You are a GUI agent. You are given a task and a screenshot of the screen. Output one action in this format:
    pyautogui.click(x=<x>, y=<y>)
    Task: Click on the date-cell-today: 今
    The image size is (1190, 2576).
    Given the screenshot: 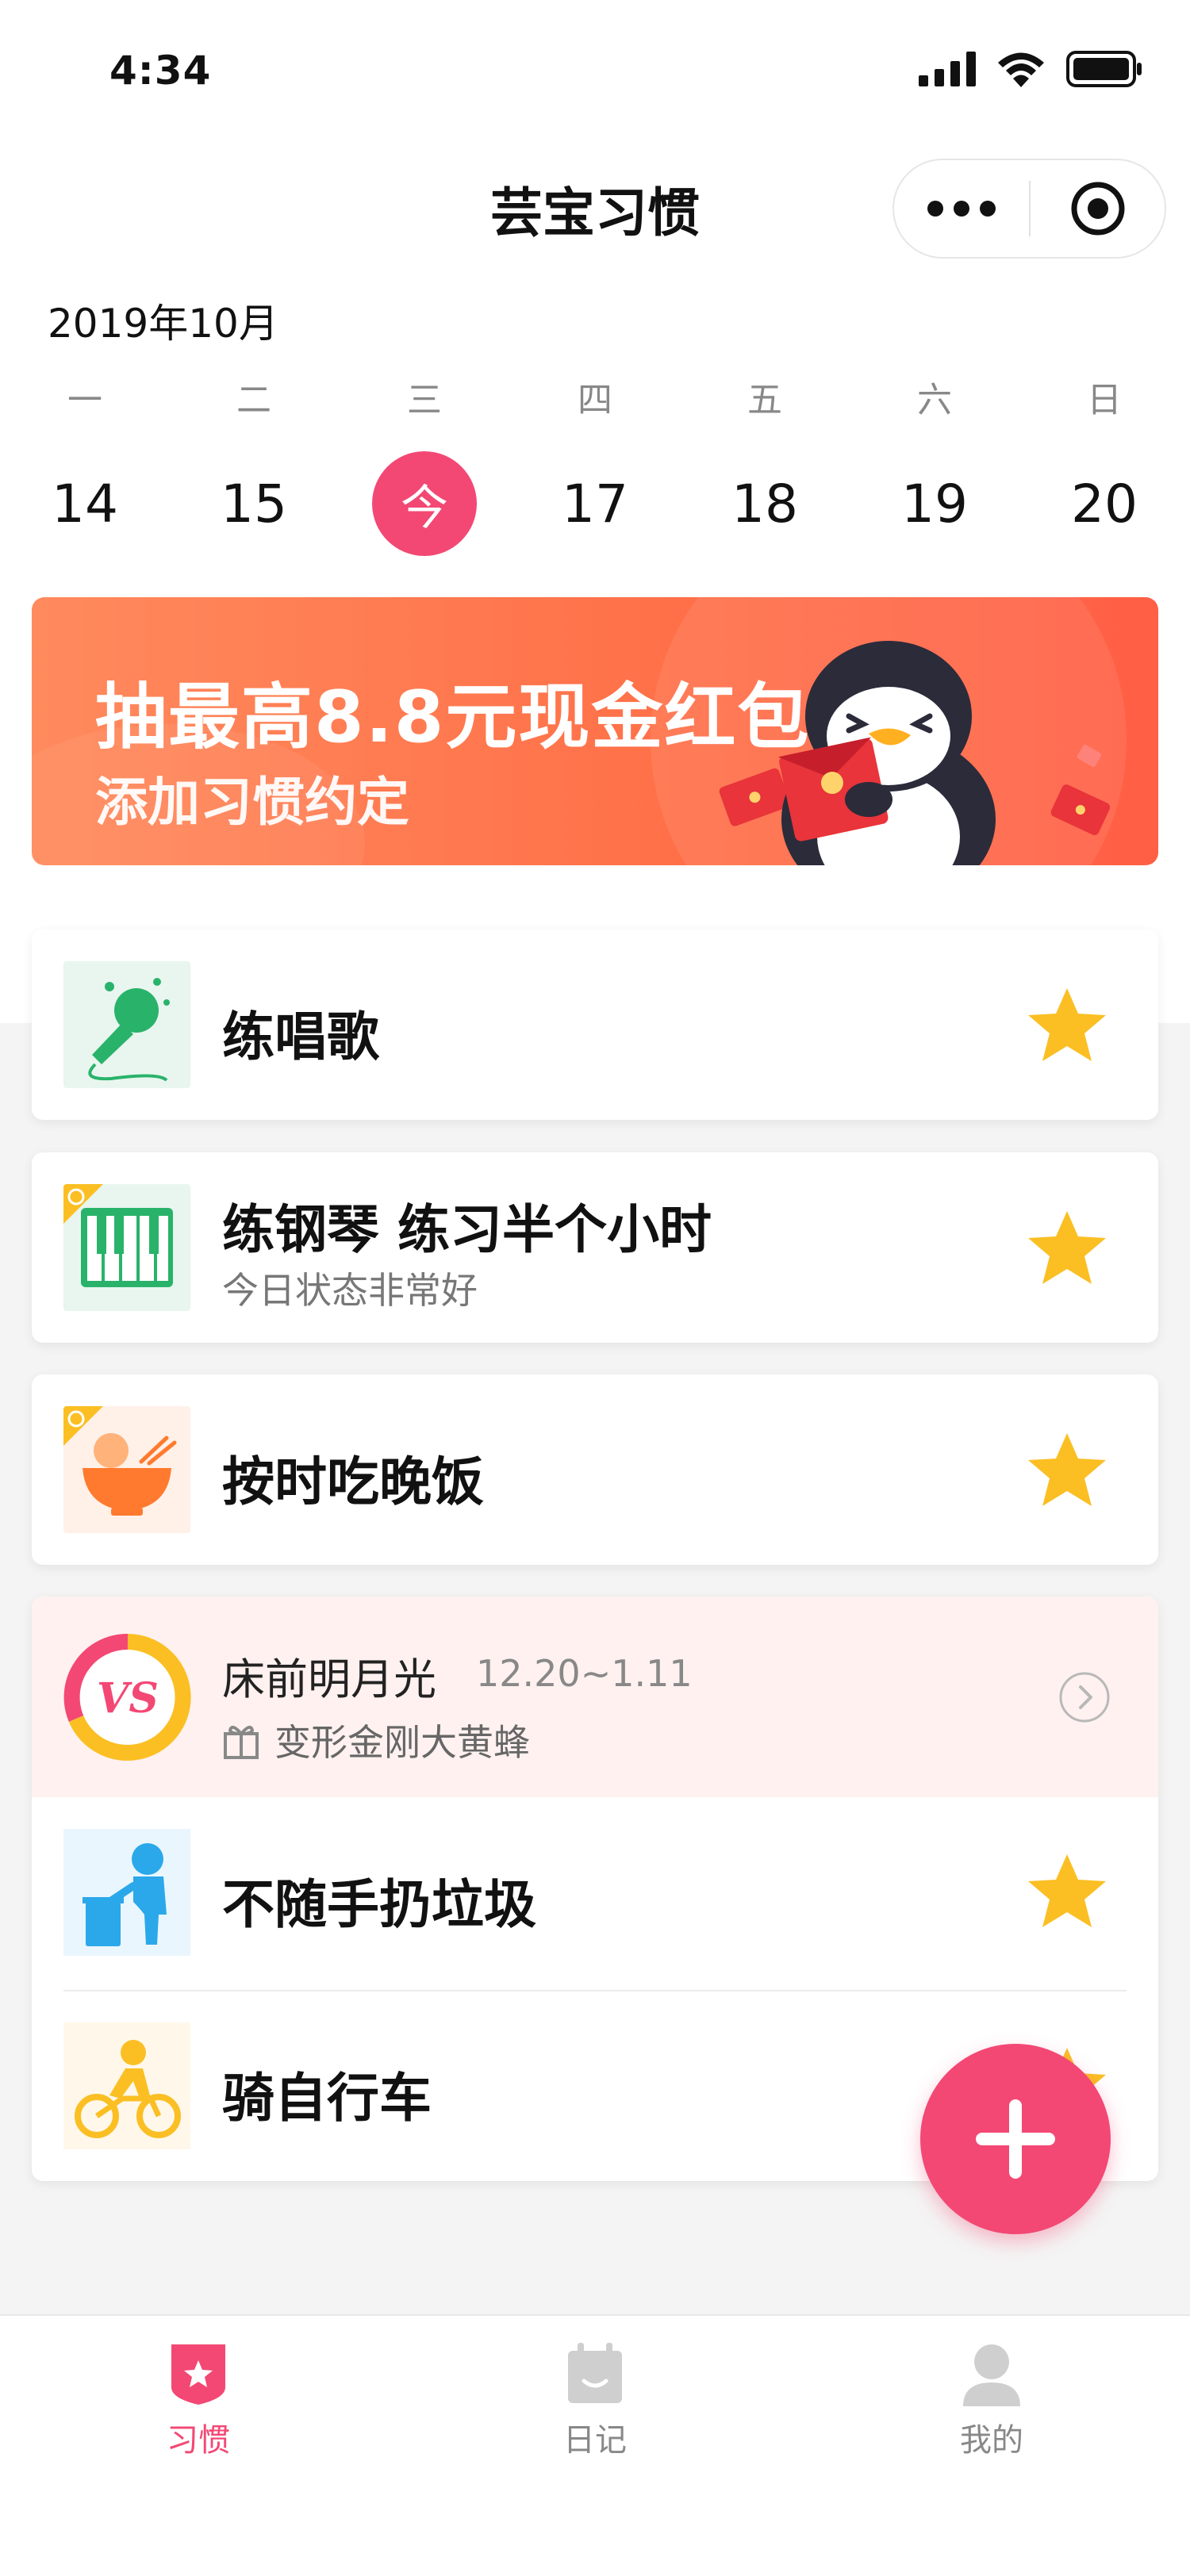 What is the action you would take?
    pyautogui.click(x=424, y=503)
    